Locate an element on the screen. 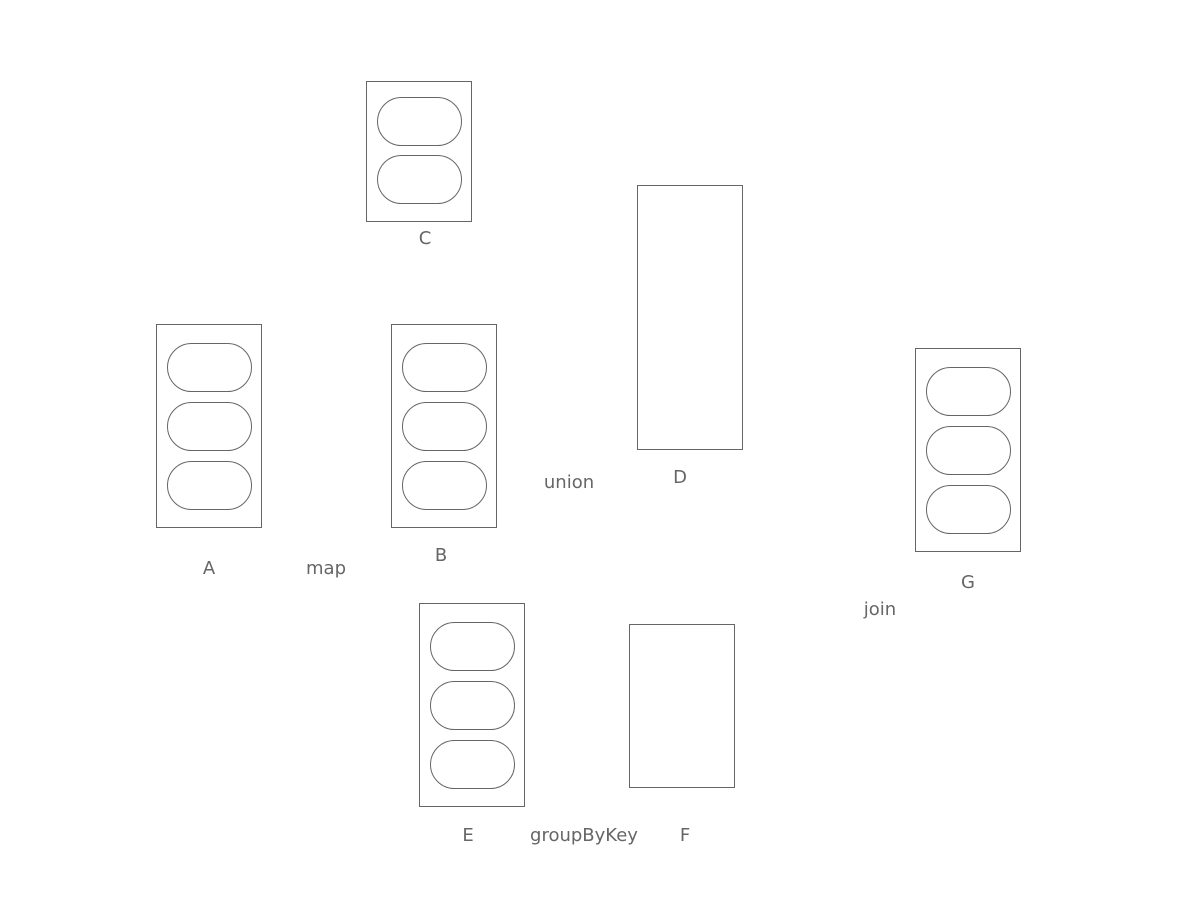 Image resolution: width=1200 pixels, height=900 pixels. rdd-a-label: A is located at coordinates (209, 568).